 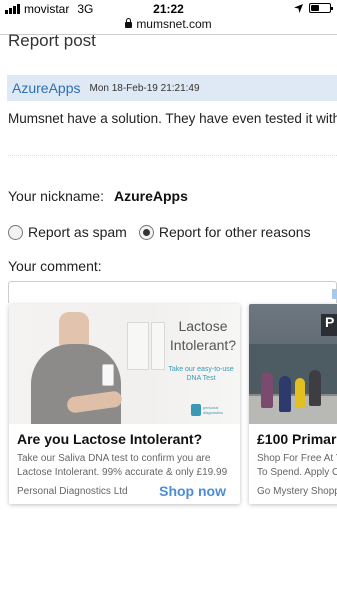 I want to click on nickname-value: AzureApps, so click(x=150, y=196).